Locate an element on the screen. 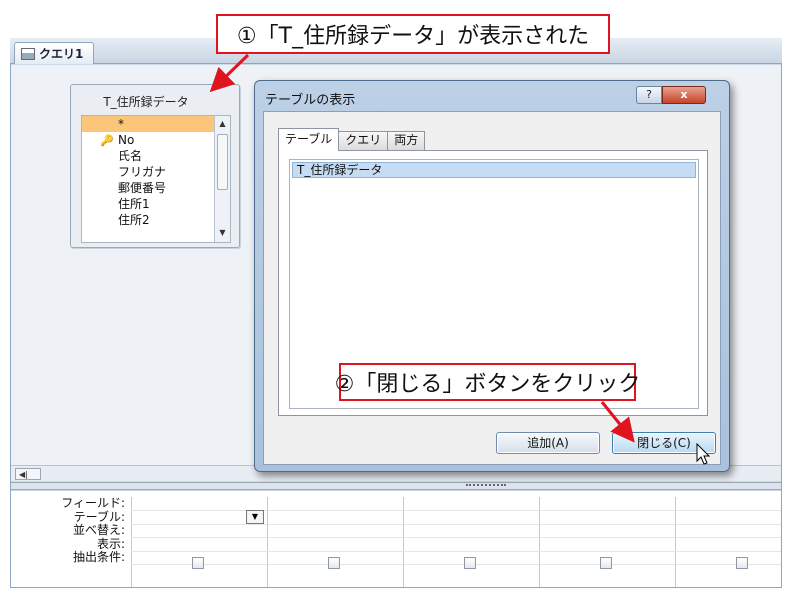 The height and width of the screenshot is (600, 800). field-item: 郵便番号 is located at coordinates (156, 188).